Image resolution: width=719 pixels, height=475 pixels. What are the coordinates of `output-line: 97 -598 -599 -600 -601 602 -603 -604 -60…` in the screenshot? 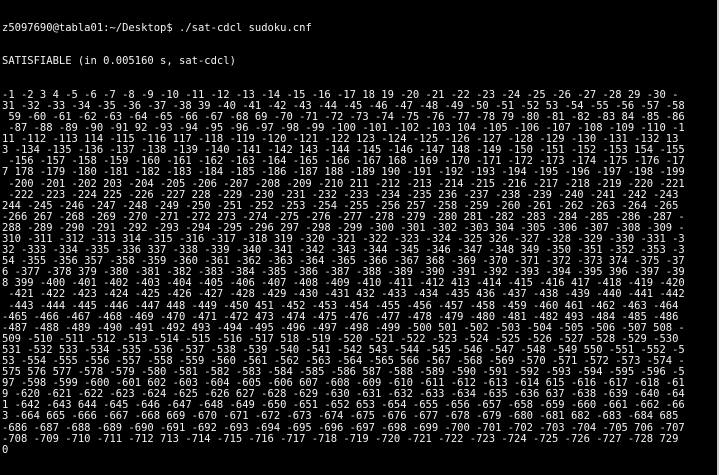 It's located at (343, 384).